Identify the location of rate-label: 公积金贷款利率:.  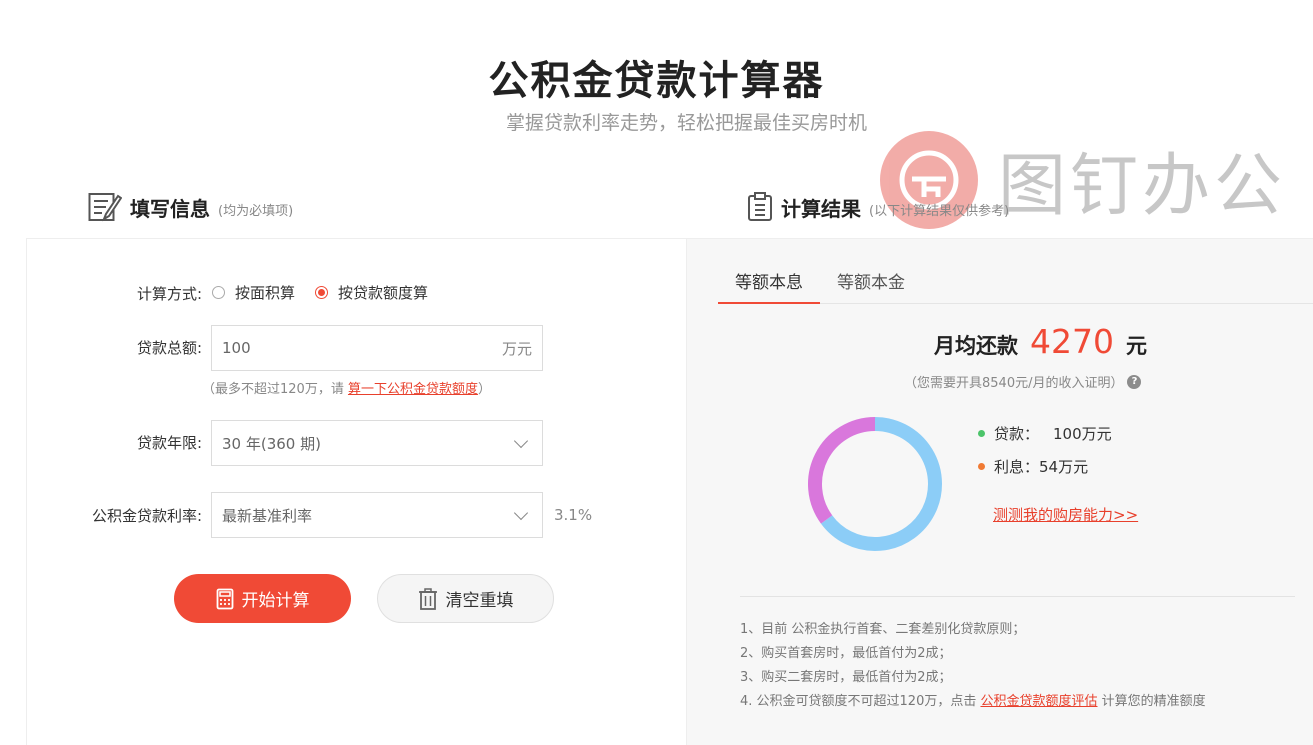
(146, 516).